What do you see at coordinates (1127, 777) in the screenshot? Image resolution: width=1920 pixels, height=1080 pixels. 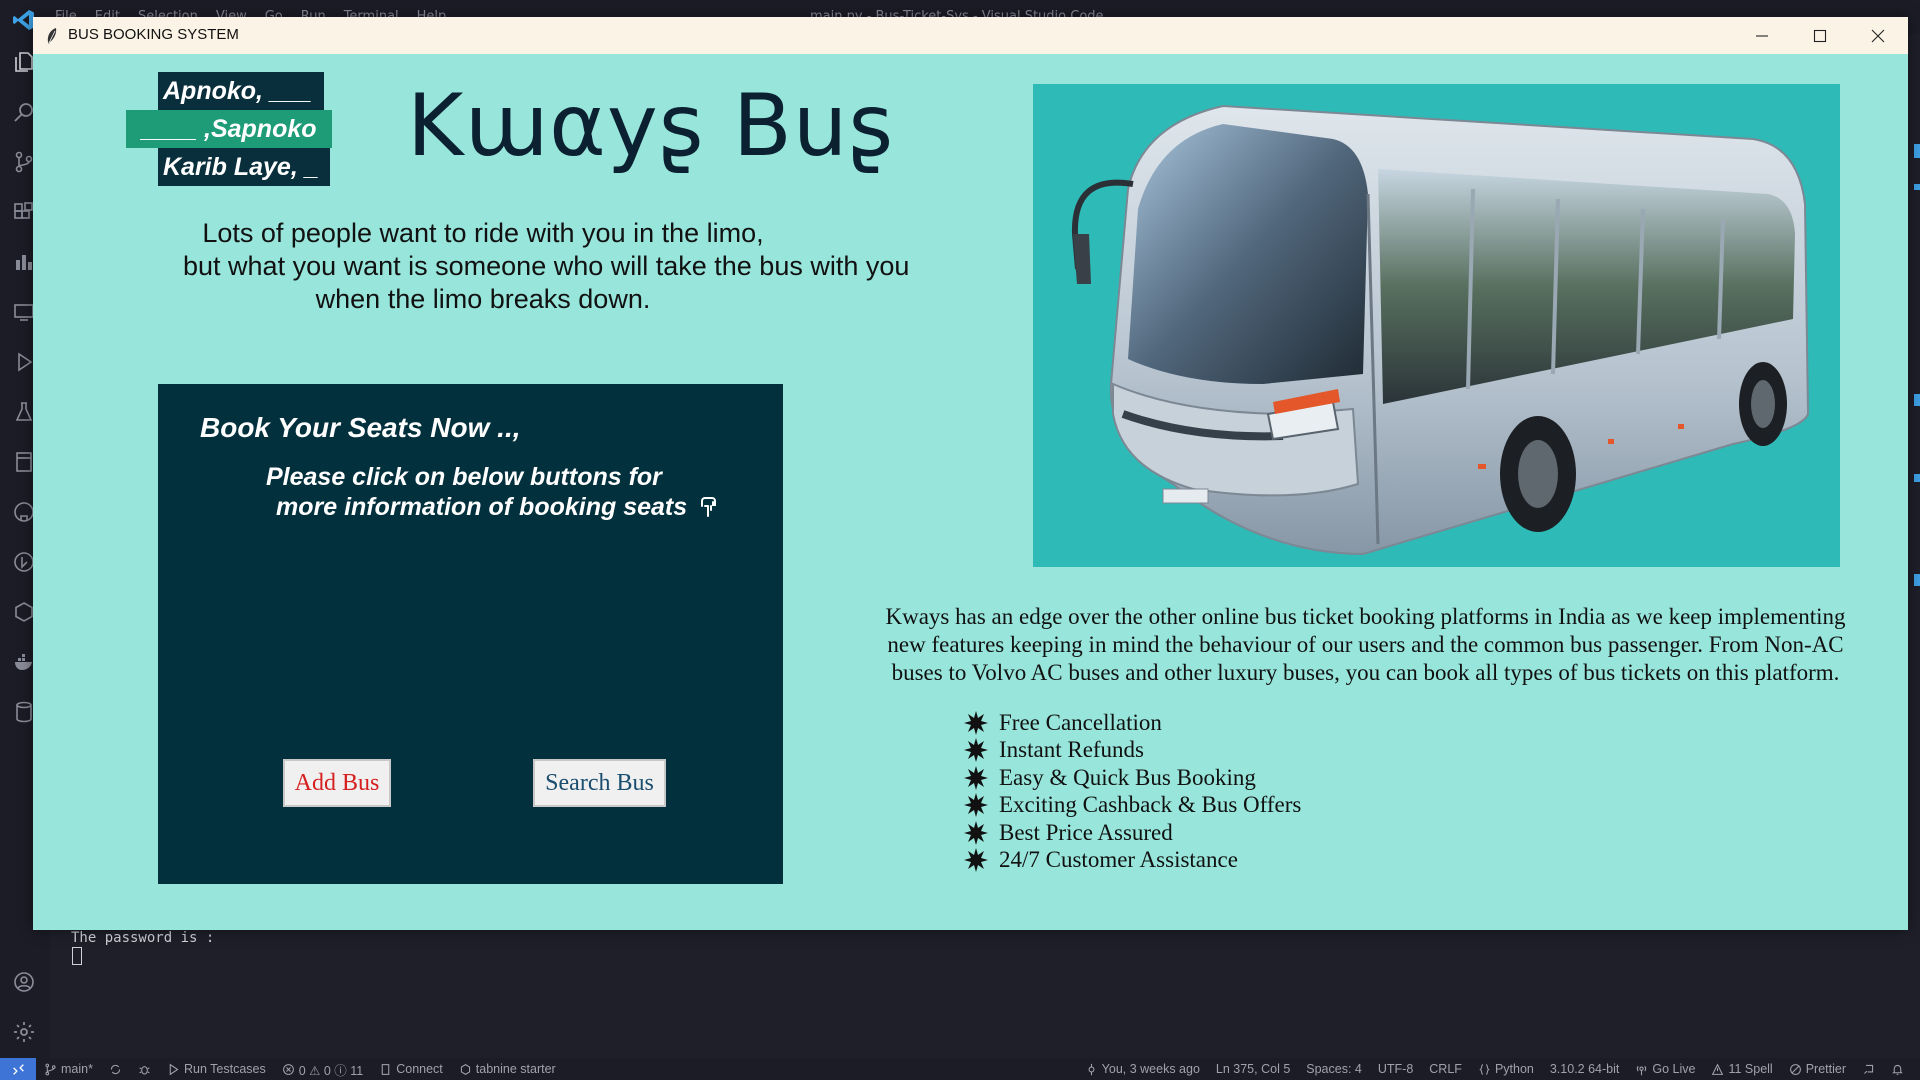 I see `feature-label: Easy & Quick Bus Booking` at bounding box center [1127, 777].